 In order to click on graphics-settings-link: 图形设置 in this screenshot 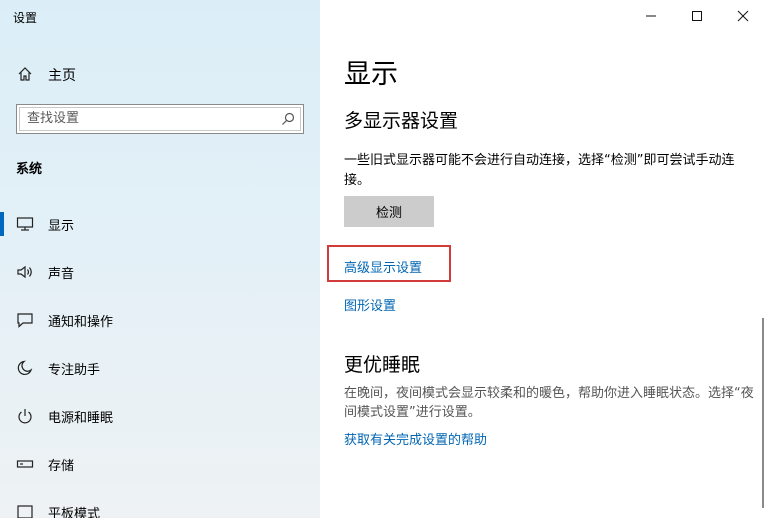, I will do `click(370, 304)`.